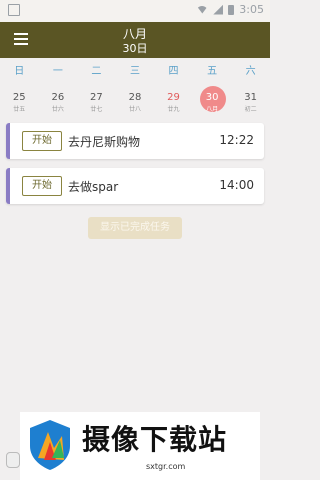 The image size is (320, 480). What do you see at coordinates (218, 9) in the screenshot?
I see `signal-icon` at bounding box center [218, 9].